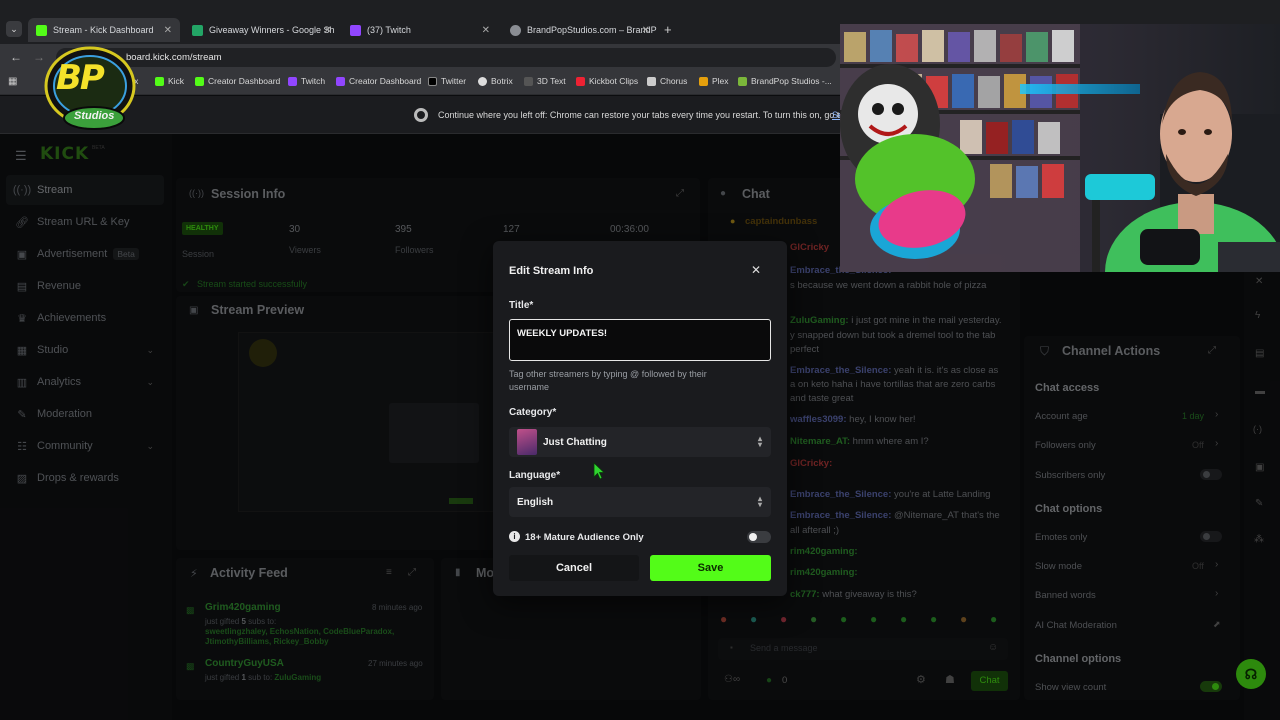 The image size is (1280, 720). What do you see at coordinates (237, 81) in the screenshot?
I see `bookmark-creator-dashboard: Creator Dashboard` at bounding box center [237, 81].